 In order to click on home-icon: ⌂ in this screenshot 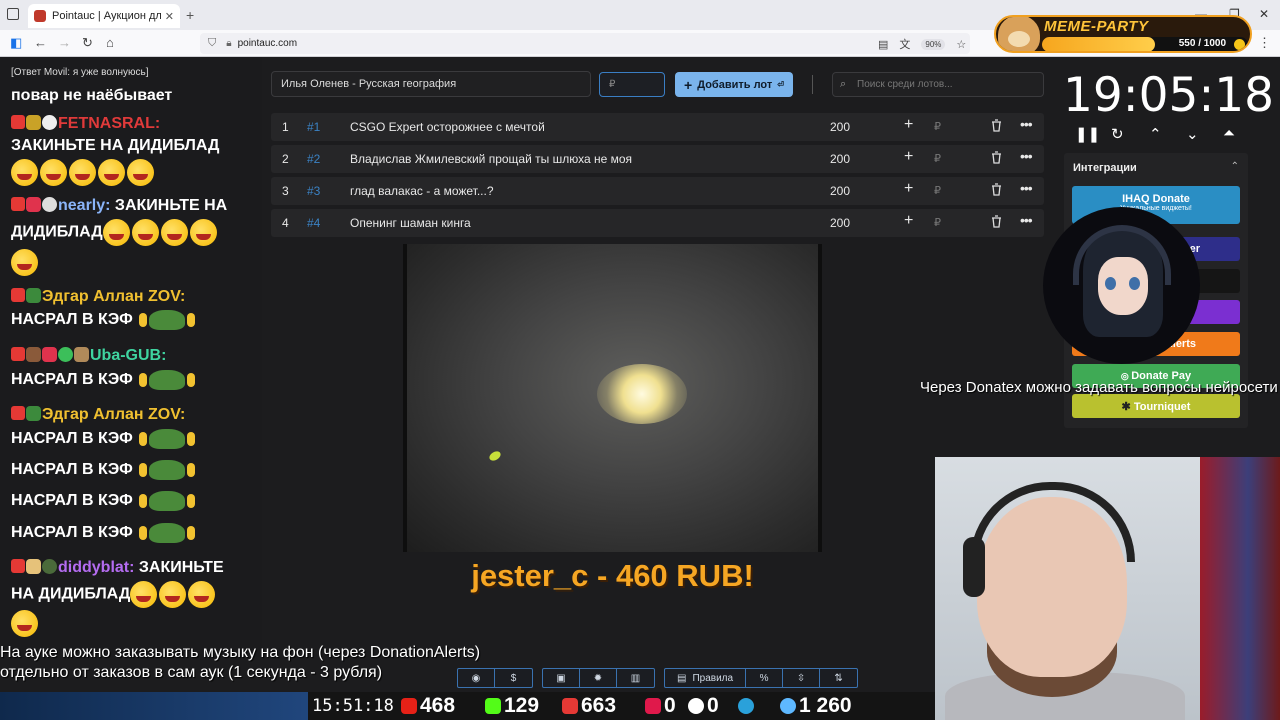, I will do `click(110, 42)`.